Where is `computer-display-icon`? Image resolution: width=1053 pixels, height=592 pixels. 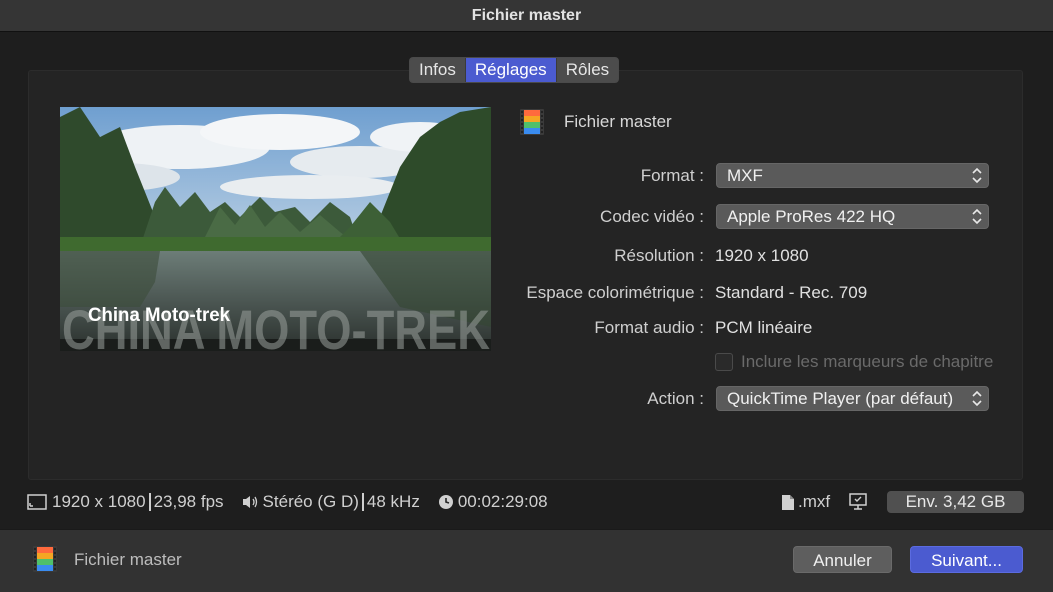 computer-display-icon is located at coordinates (858, 501).